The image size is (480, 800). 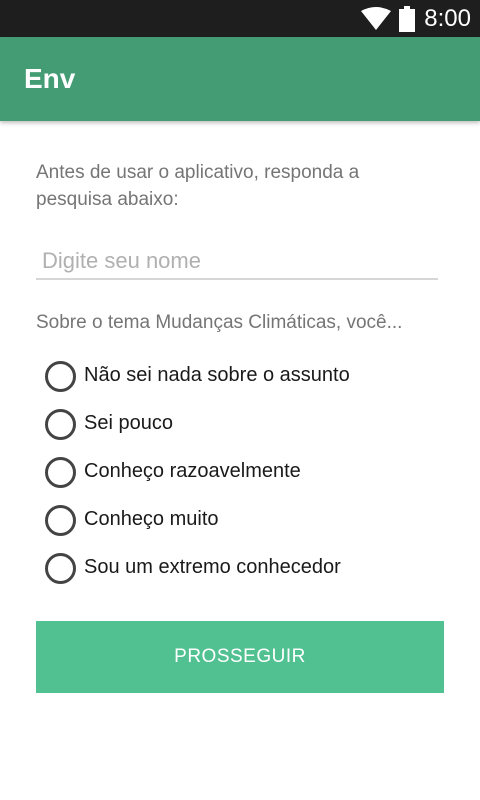 I want to click on option-little-knowledge: Sei pouco, so click(x=244, y=423).